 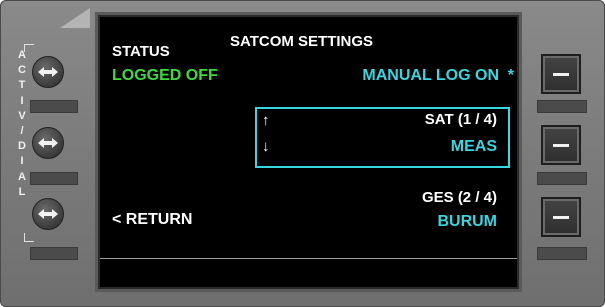 What do you see at coordinates (141, 51) in the screenshot?
I see `status-label: STATUS` at bounding box center [141, 51].